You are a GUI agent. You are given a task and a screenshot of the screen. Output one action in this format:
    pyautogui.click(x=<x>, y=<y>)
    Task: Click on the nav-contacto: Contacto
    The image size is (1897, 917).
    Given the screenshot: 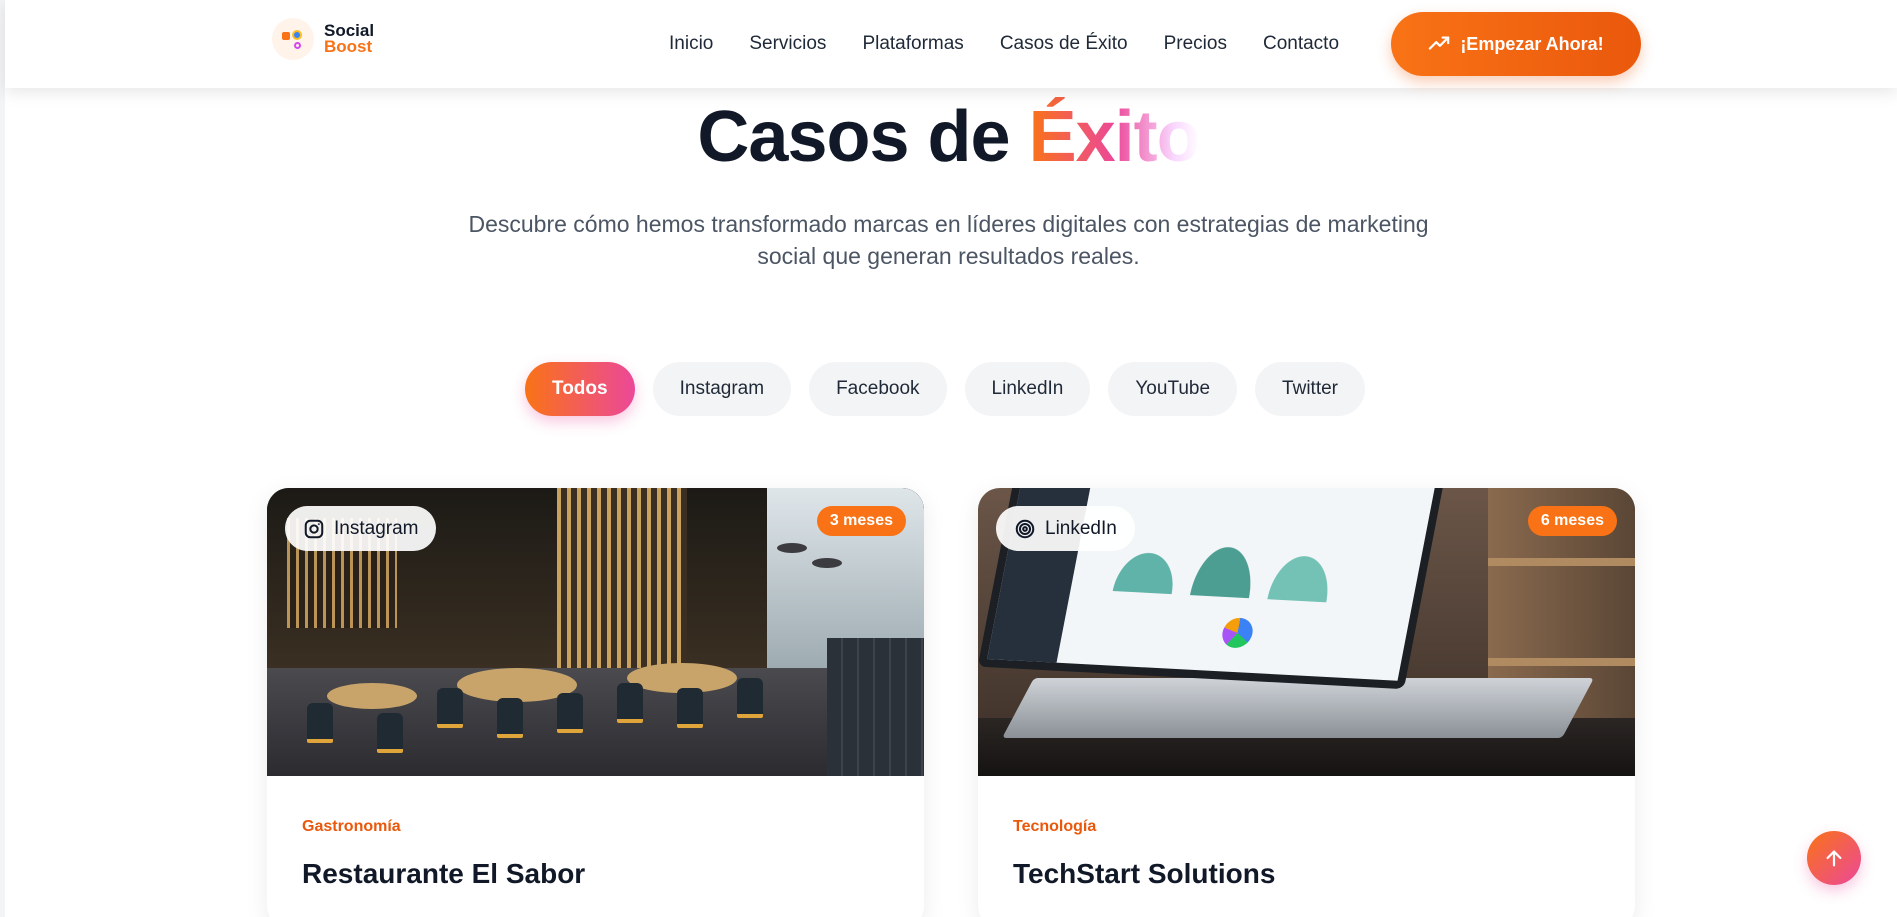 What is the action you would take?
    pyautogui.click(x=1301, y=44)
    